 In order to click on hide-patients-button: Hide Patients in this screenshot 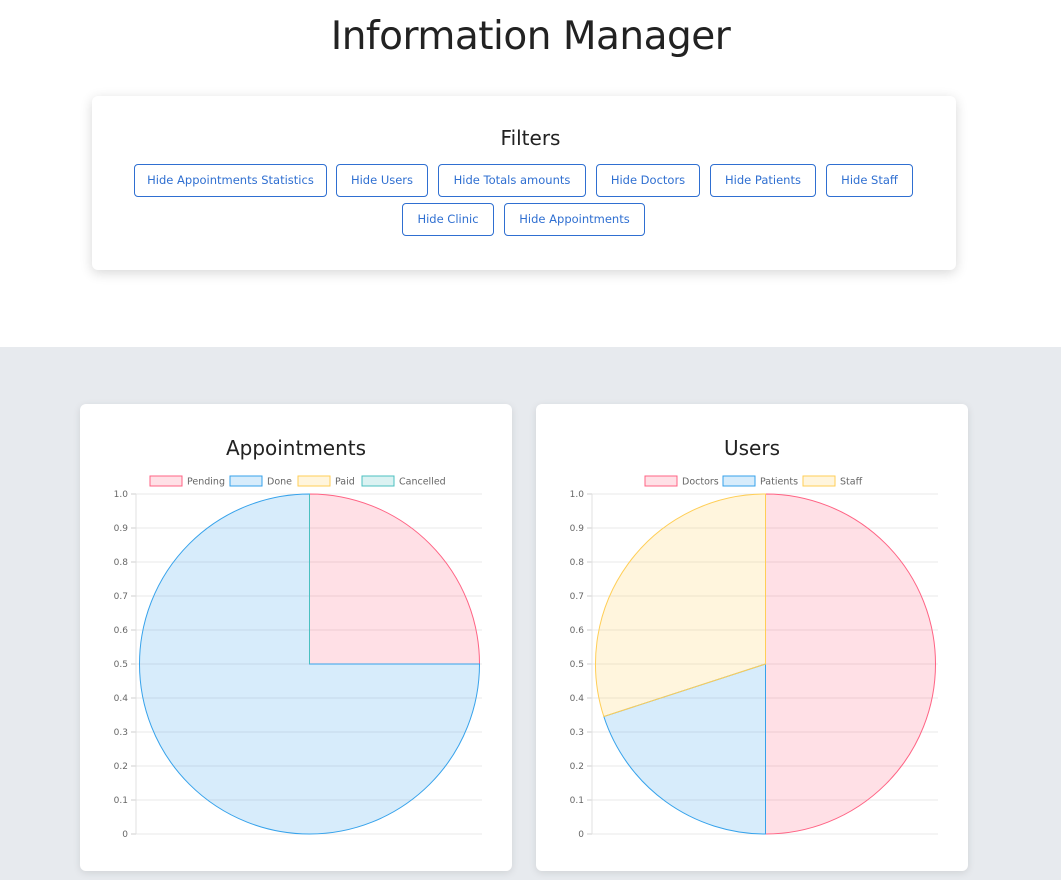, I will do `click(763, 180)`.